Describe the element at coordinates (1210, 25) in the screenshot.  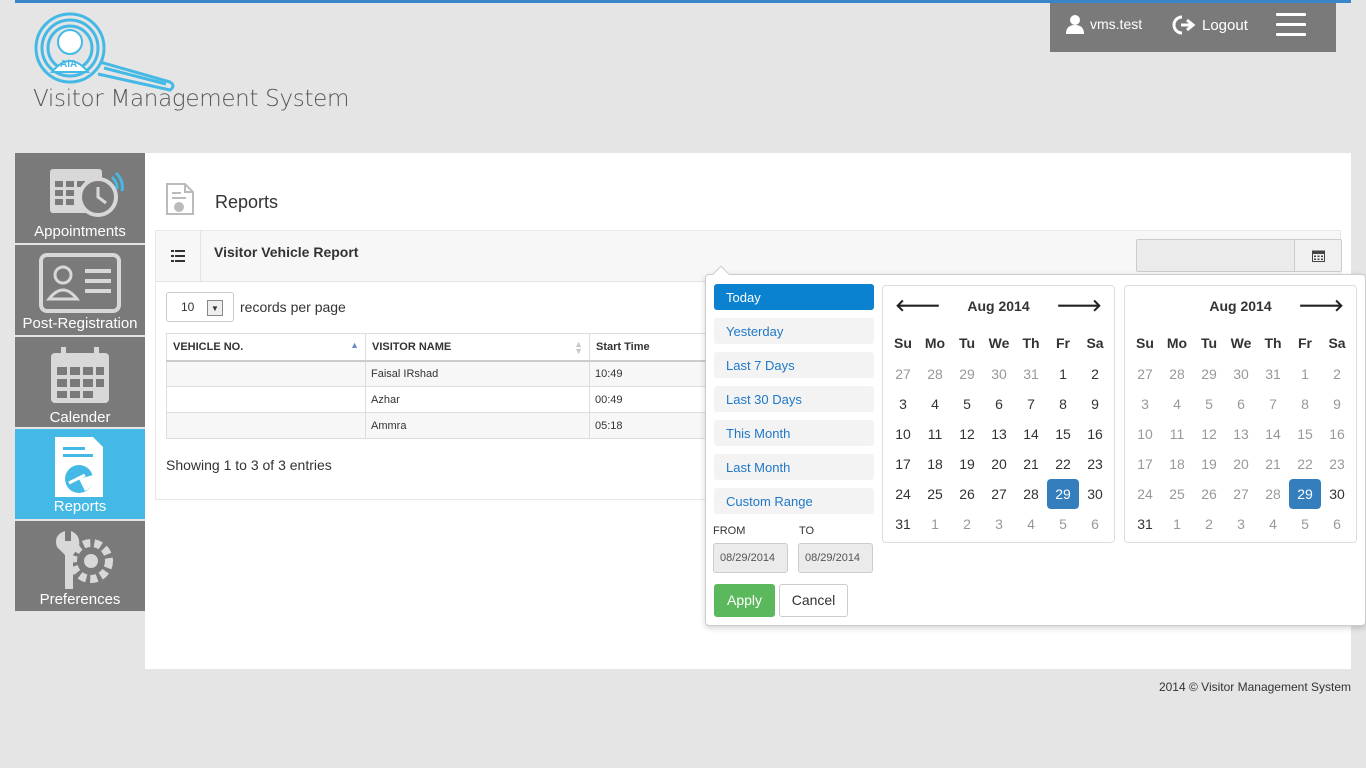
I see `logout-button: Logout` at that location.